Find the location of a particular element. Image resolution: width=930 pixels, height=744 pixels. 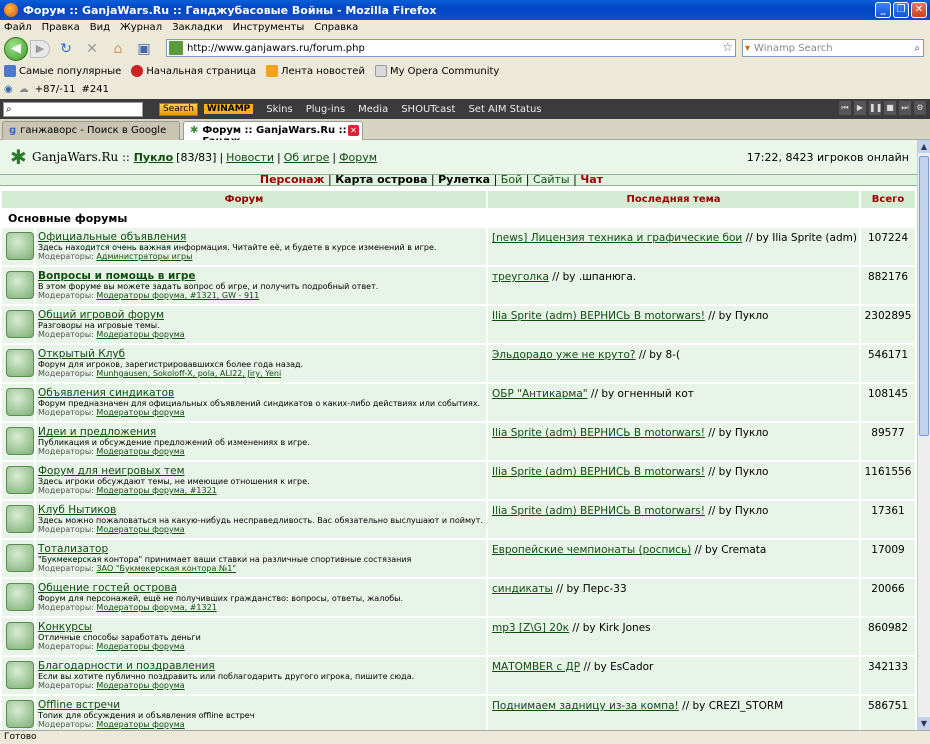

menu-help: Справка is located at coordinates (336, 27).